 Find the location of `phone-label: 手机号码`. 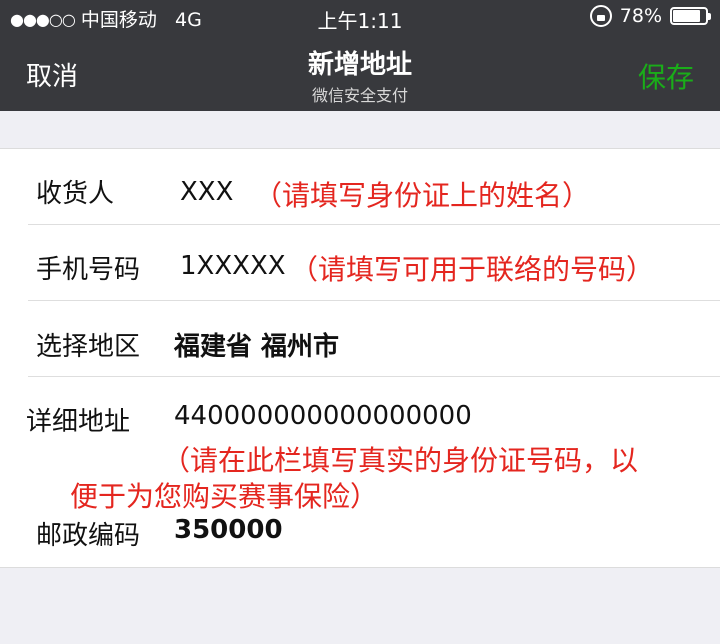

phone-label: 手机号码 is located at coordinates (88, 270).